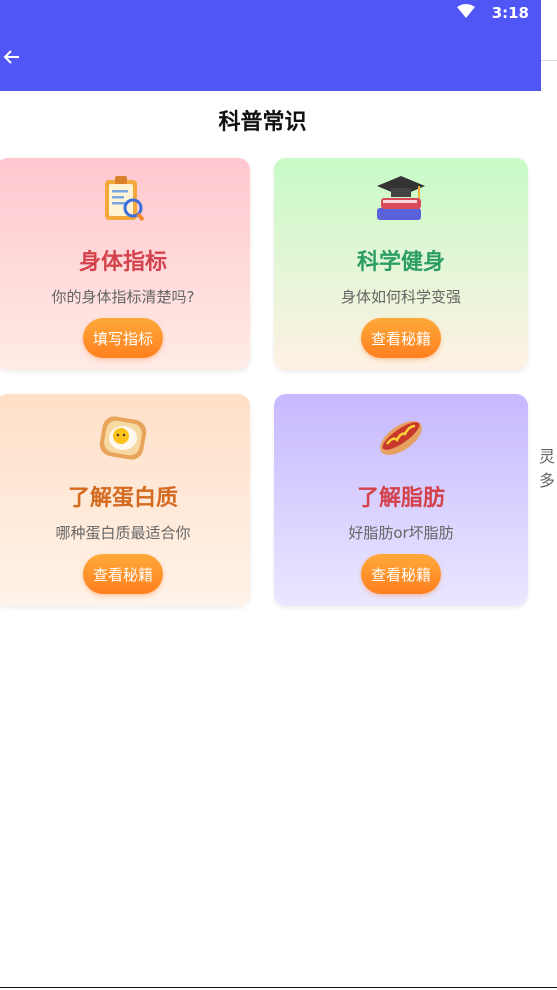 This screenshot has height=990, width=557. What do you see at coordinates (125, 199) in the screenshot?
I see `clipboard-icon` at bounding box center [125, 199].